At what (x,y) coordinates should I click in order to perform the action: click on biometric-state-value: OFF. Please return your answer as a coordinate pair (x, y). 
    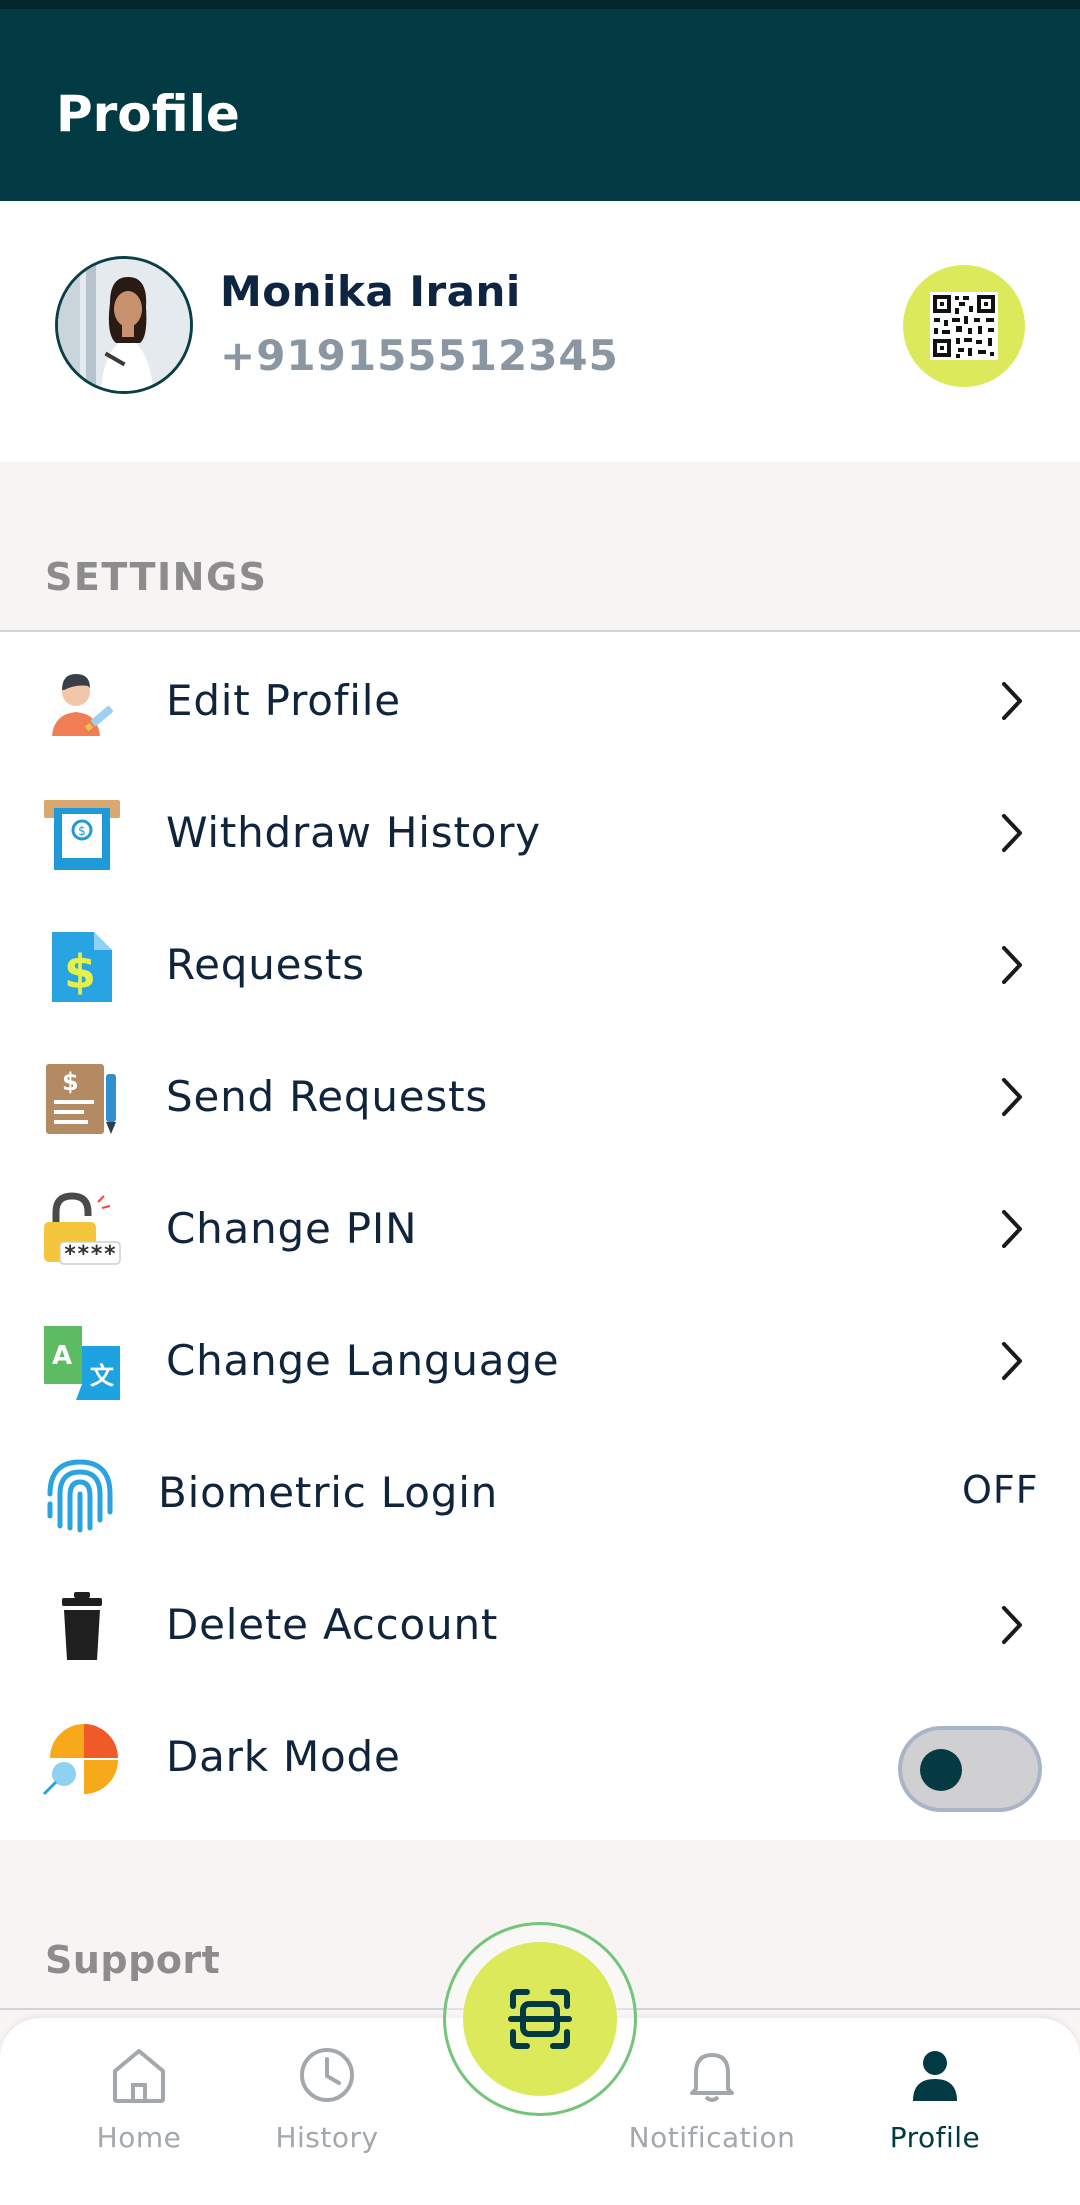
    Looking at the image, I should click on (1000, 1490).